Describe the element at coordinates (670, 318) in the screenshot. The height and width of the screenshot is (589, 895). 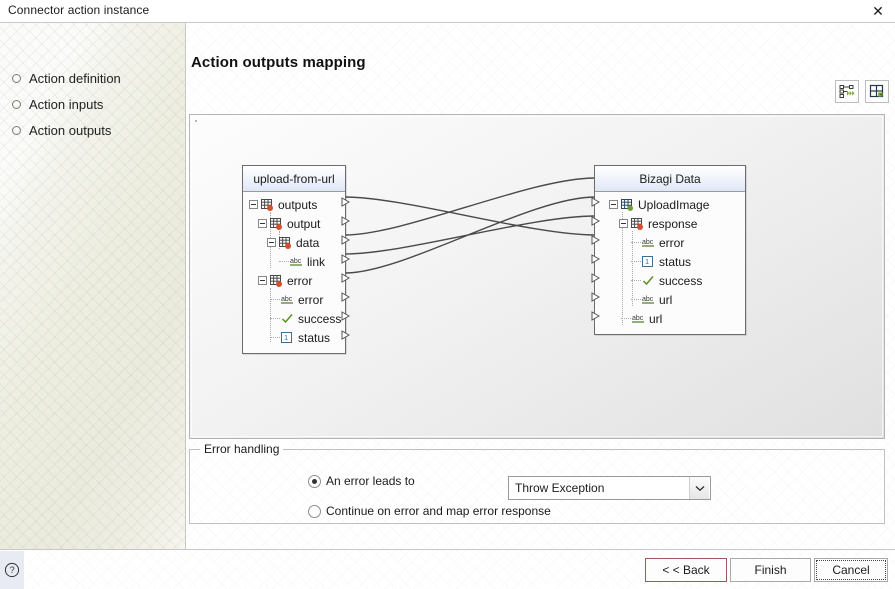
I see `tree-node-target-url: abc url` at that location.